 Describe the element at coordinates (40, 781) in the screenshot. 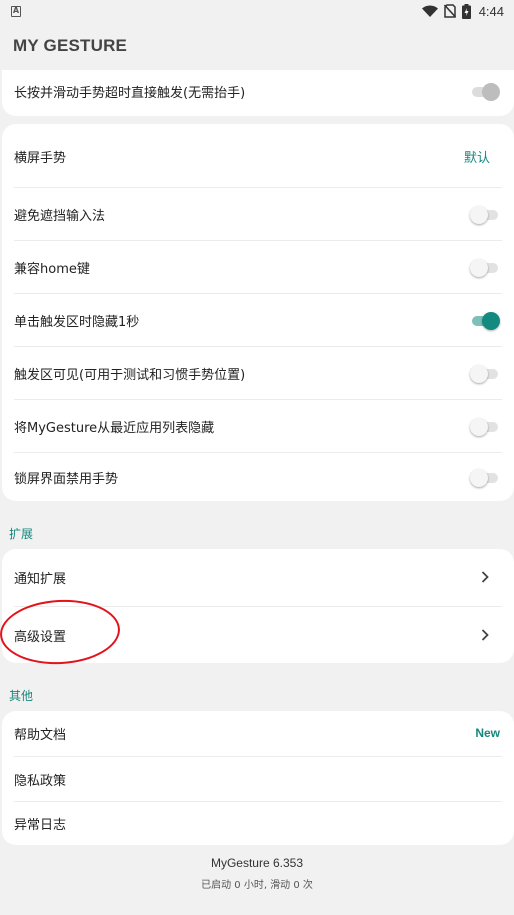

I see `setting-label: 隐私政策` at that location.